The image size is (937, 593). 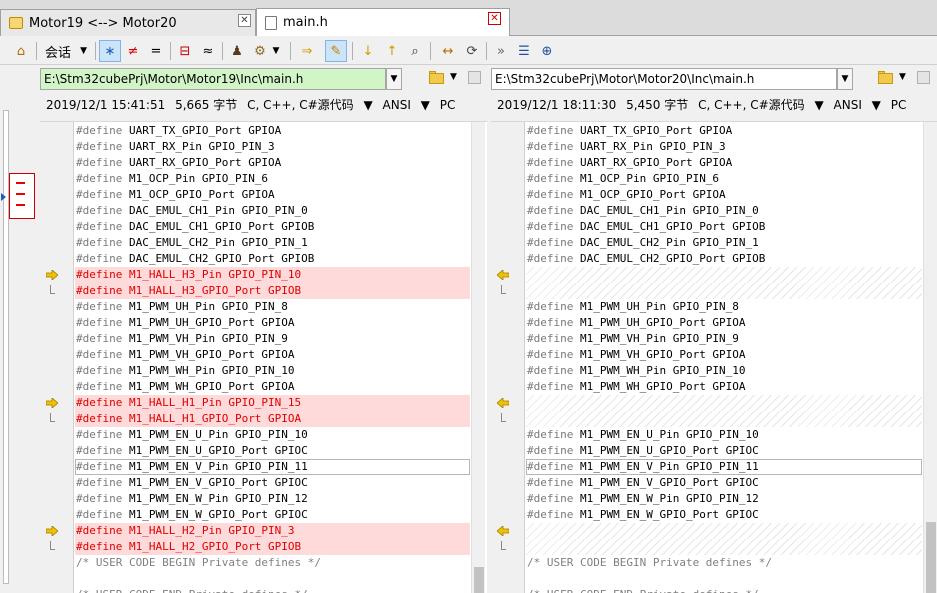 What do you see at coordinates (368, 51) in the screenshot?
I see `next-diff-icon: ↓` at bounding box center [368, 51].